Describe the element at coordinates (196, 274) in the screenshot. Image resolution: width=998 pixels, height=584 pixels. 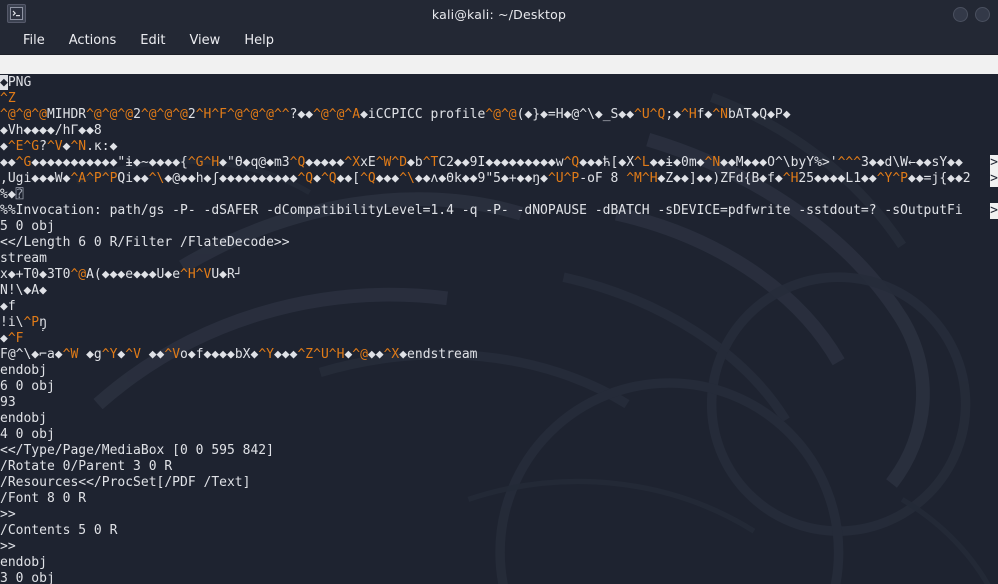
I see `nano-segment-ctl: ^H^V` at that location.